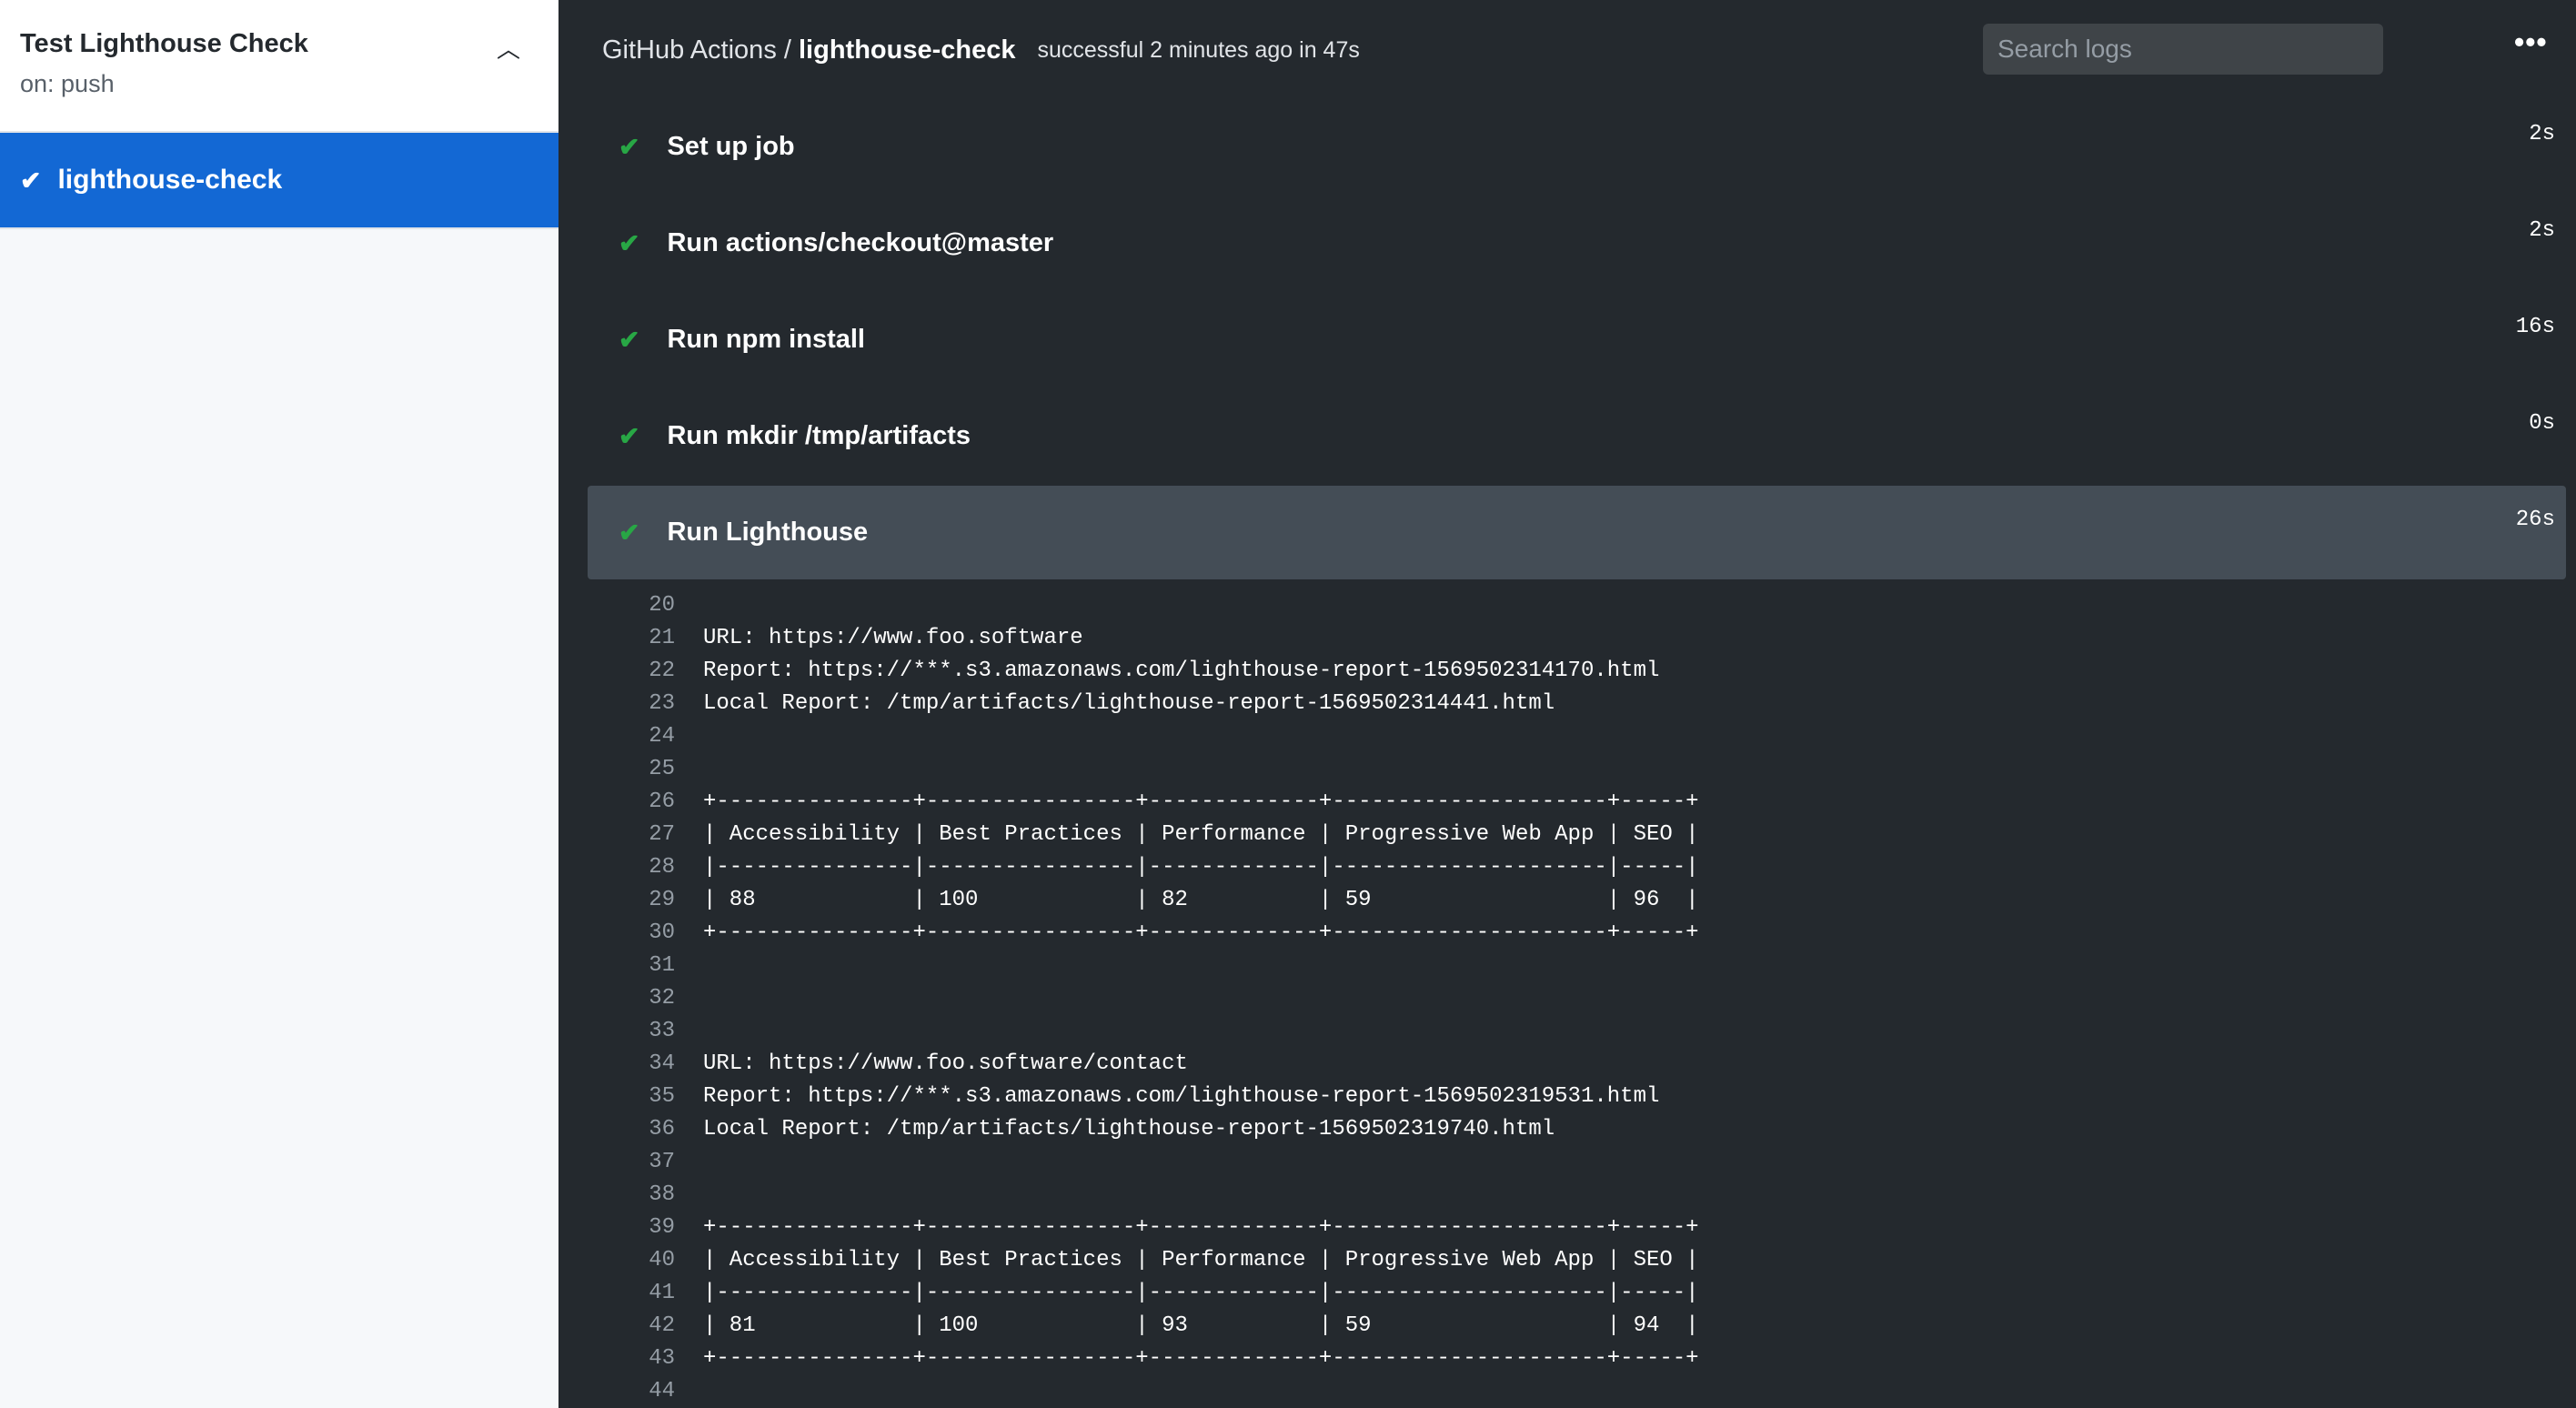  What do you see at coordinates (67, 83) in the screenshot?
I see `workflow-trigger: on: push` at bounding box center [67, 83].